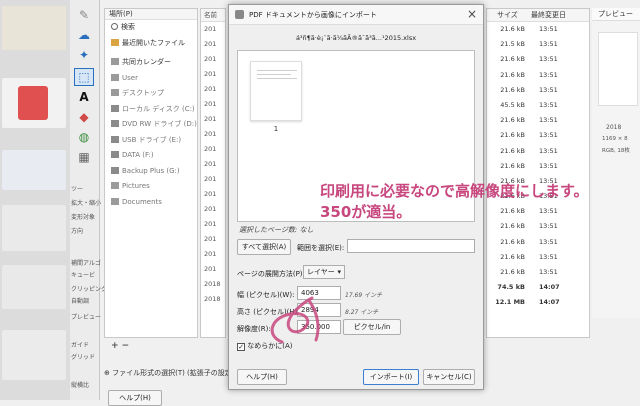 Image resolution: width=640 pixels, height=406 pixels. What do you see at coordinates (411, 246) in the screenshot?
I see `range-input` at bounding box center [411, 246].